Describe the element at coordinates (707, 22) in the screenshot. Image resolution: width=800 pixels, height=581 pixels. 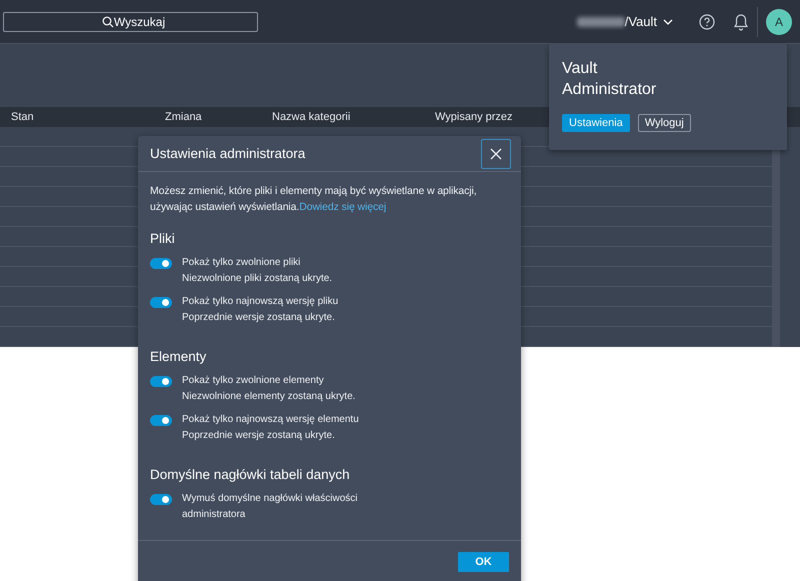
I see `help-icon` at that location.